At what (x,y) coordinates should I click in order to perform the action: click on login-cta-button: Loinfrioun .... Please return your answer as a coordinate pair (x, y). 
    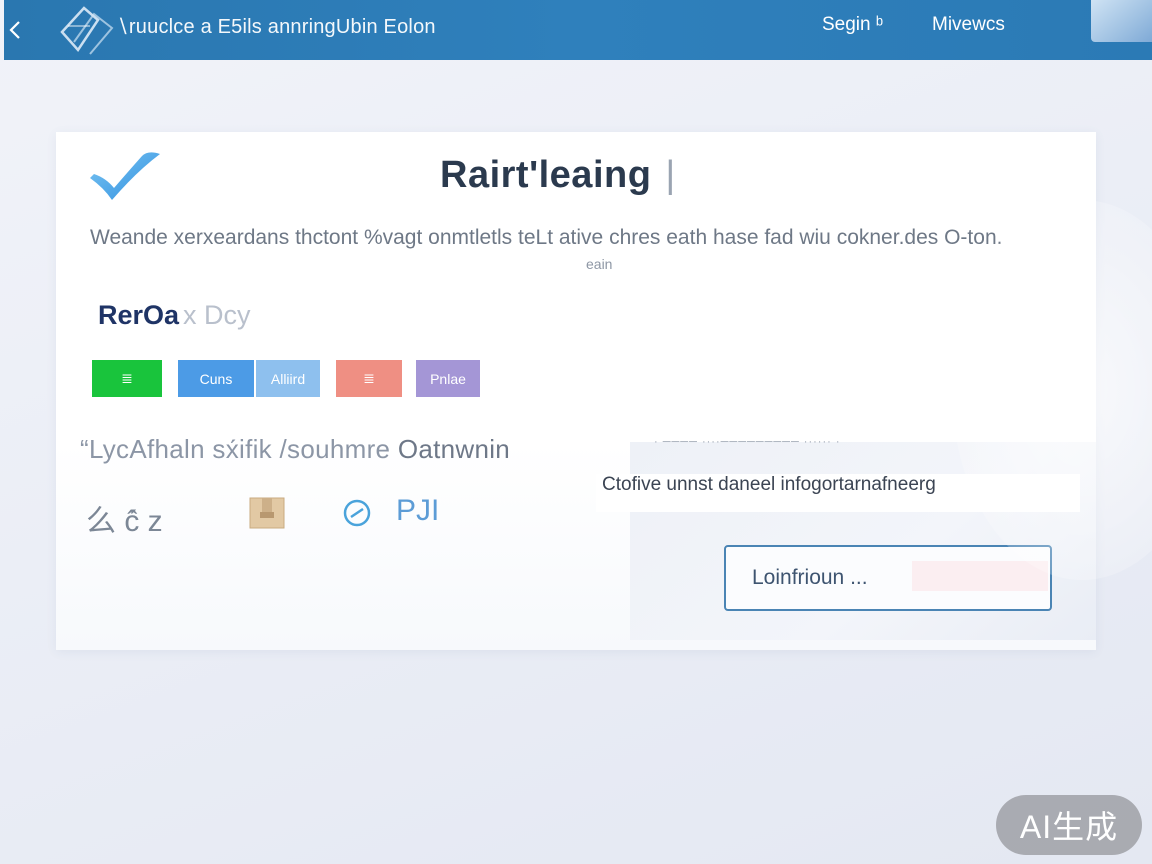
    Looking at the image, I should click on (888, 578).